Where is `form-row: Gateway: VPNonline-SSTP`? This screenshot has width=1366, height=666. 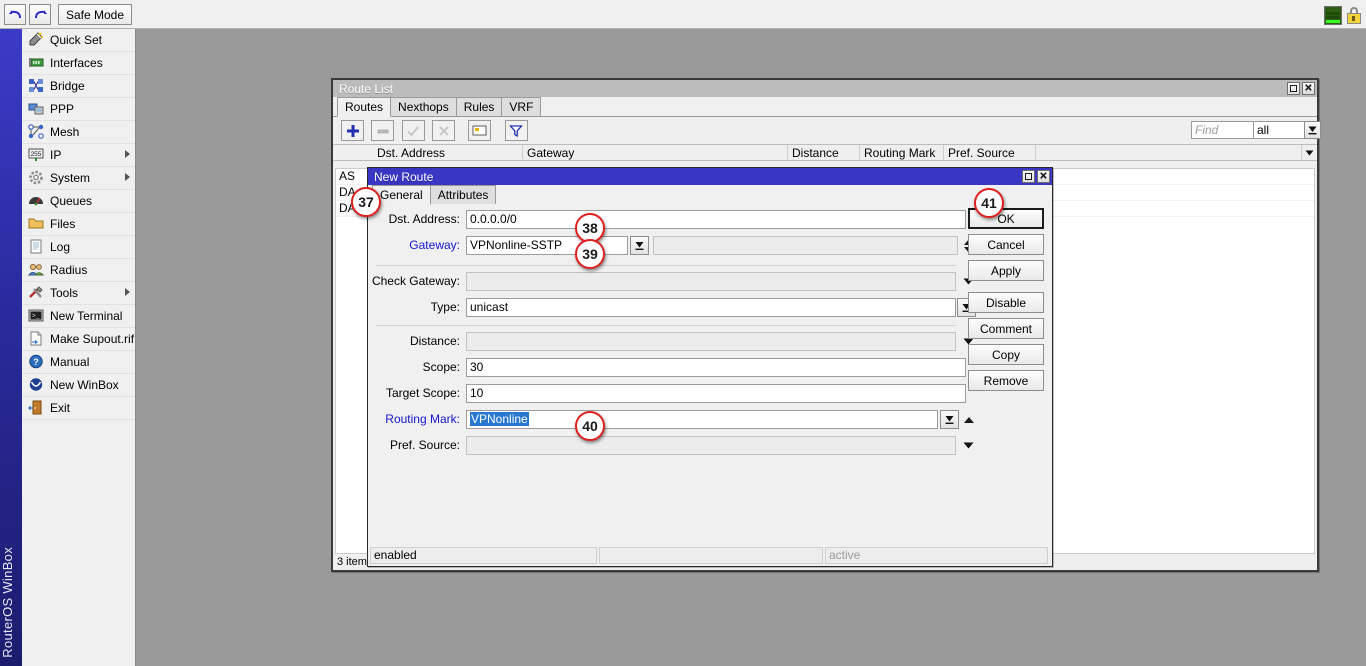 form-row: Gateway: VPNonline-SSTP is located at coordinates (671, 249).